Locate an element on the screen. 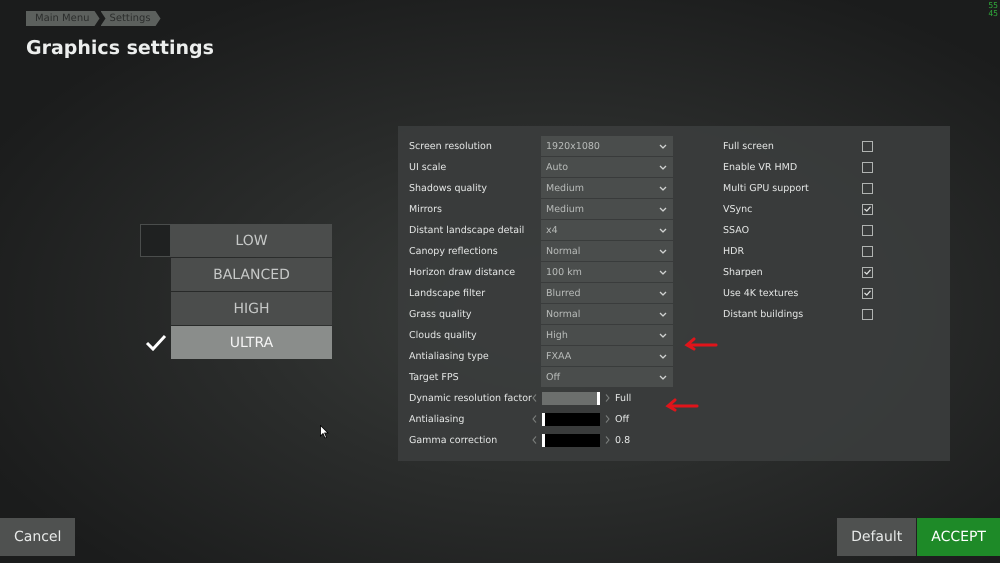 The height and width of the screenshot is (563, 1000). accept-button: ACCEPT is located at coordinates (958, 537).